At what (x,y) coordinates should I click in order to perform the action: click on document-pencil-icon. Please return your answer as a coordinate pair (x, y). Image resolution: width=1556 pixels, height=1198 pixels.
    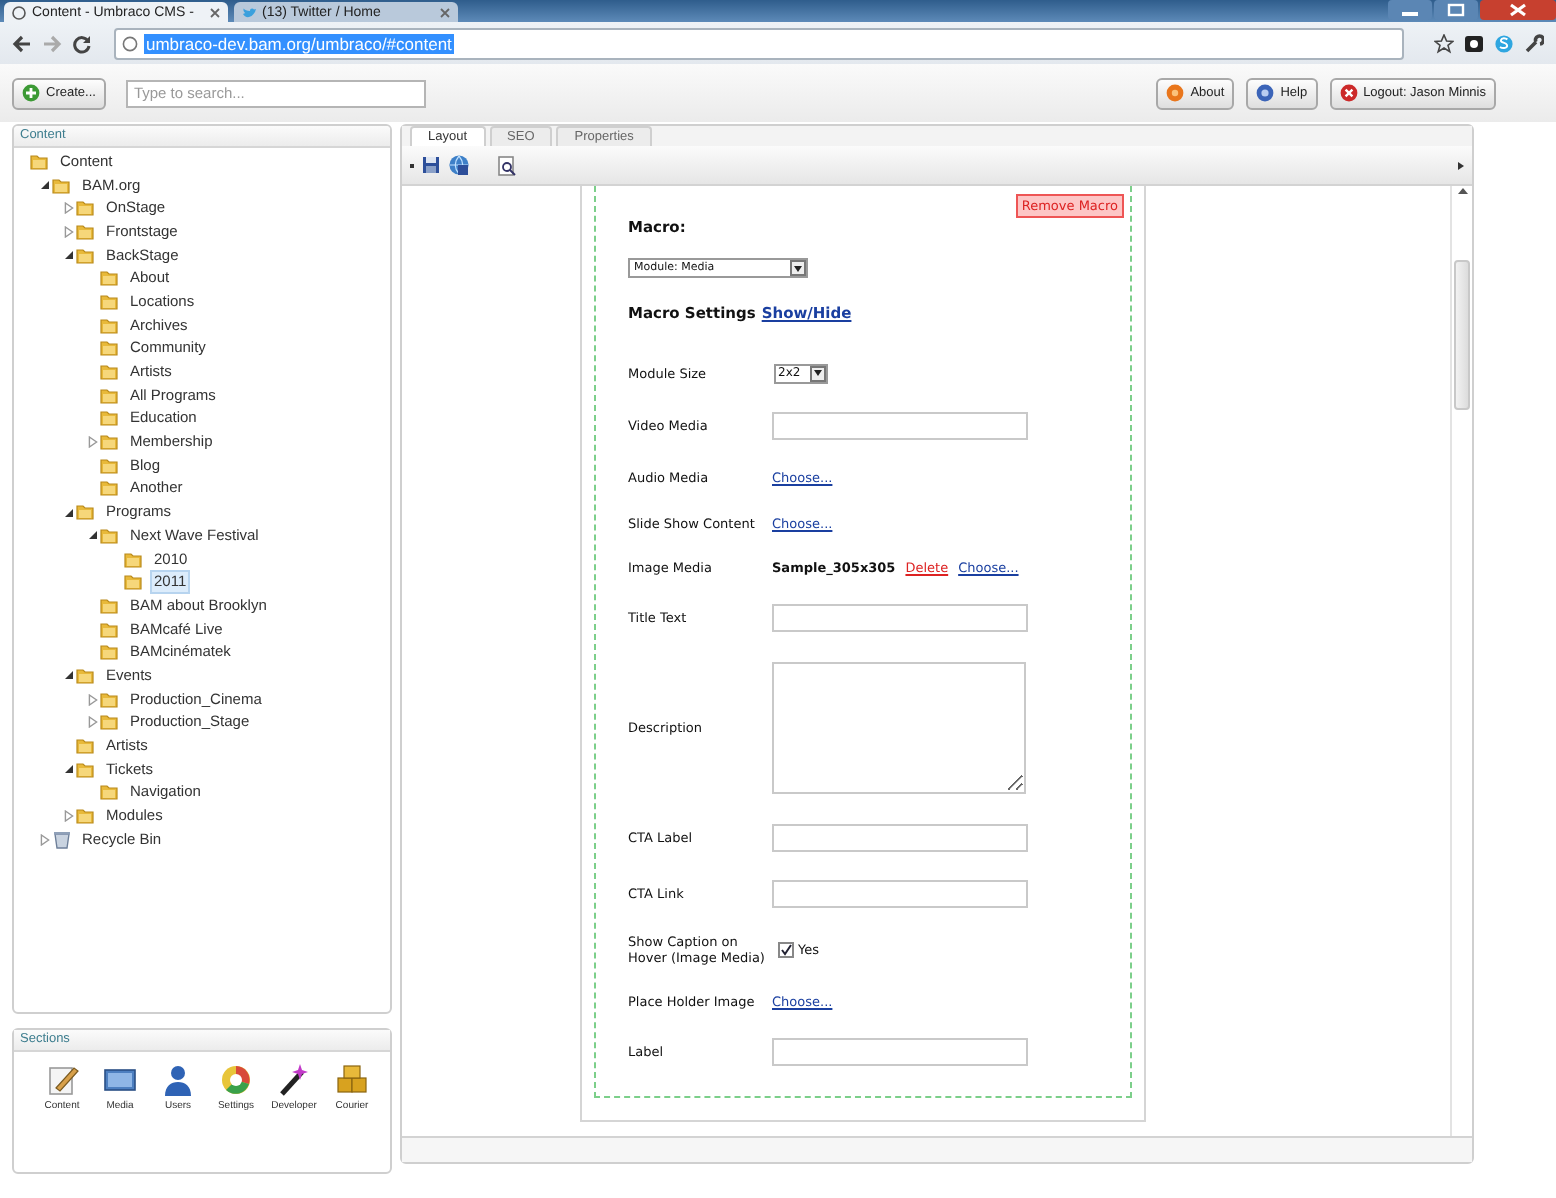
    Looking at the image, I should click on (62, 1080).